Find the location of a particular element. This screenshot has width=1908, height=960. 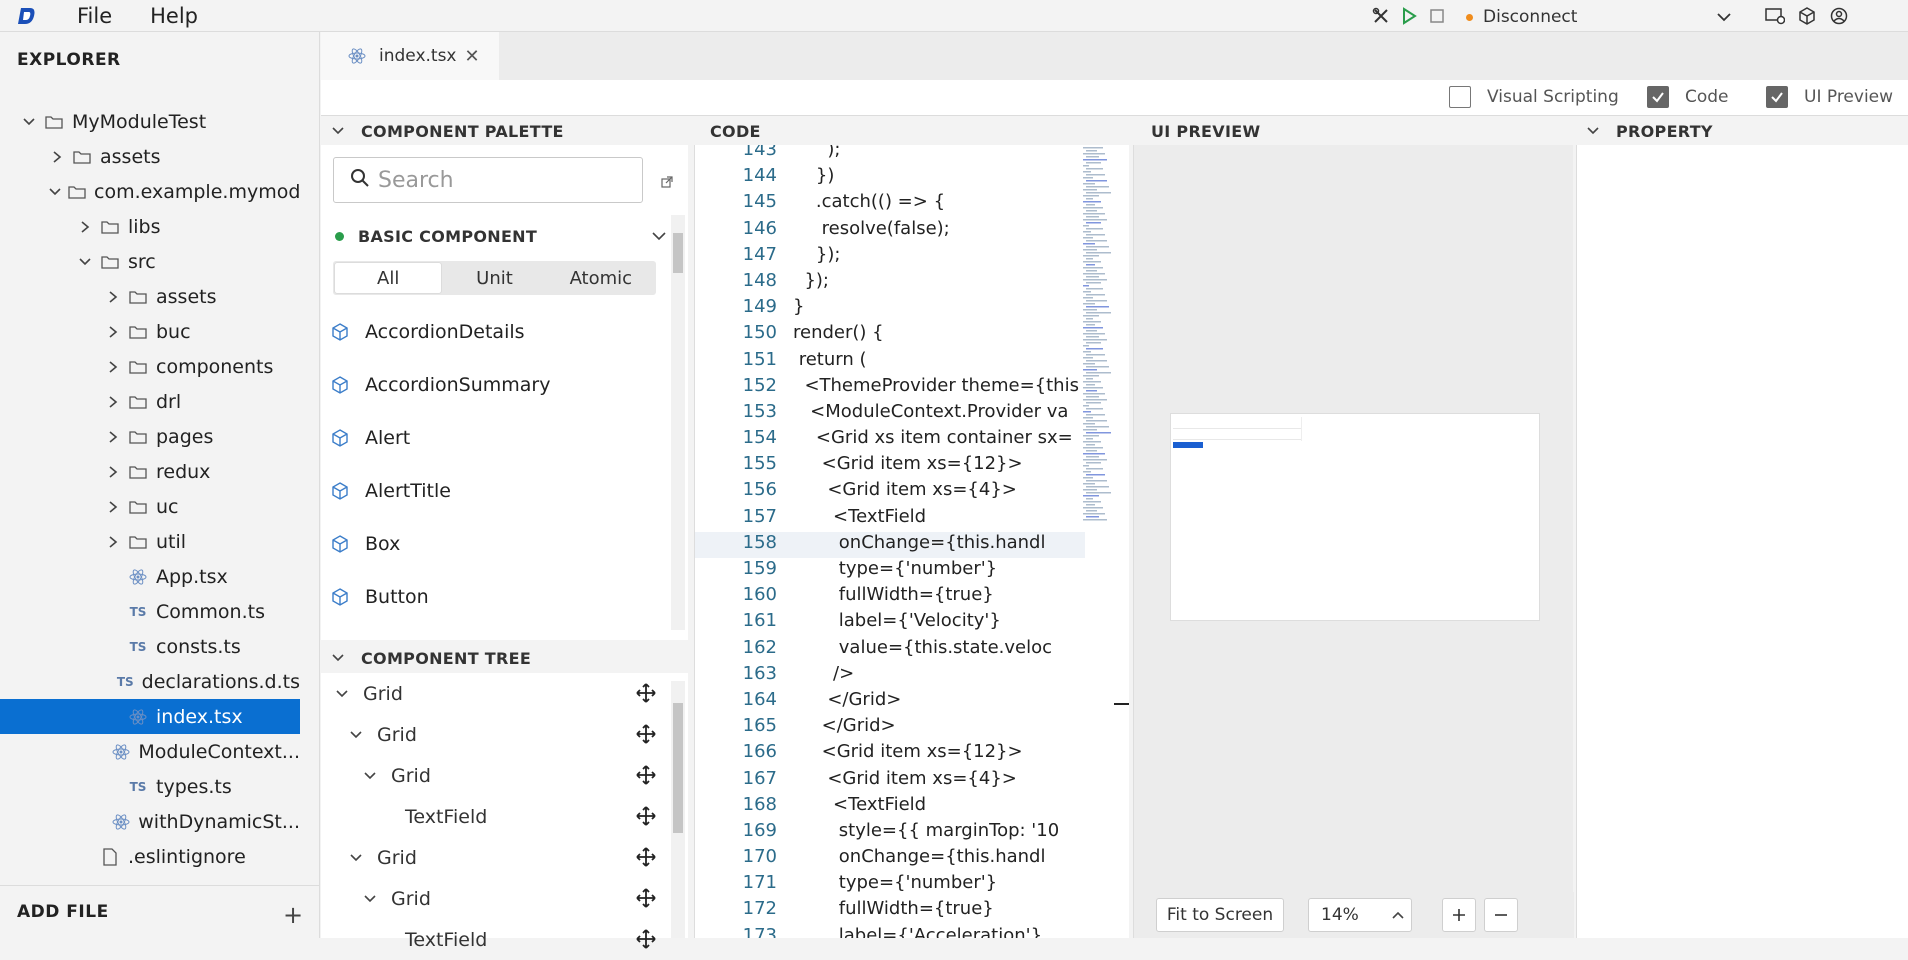

explorer-item: buc is located at coordinates (150, 331).